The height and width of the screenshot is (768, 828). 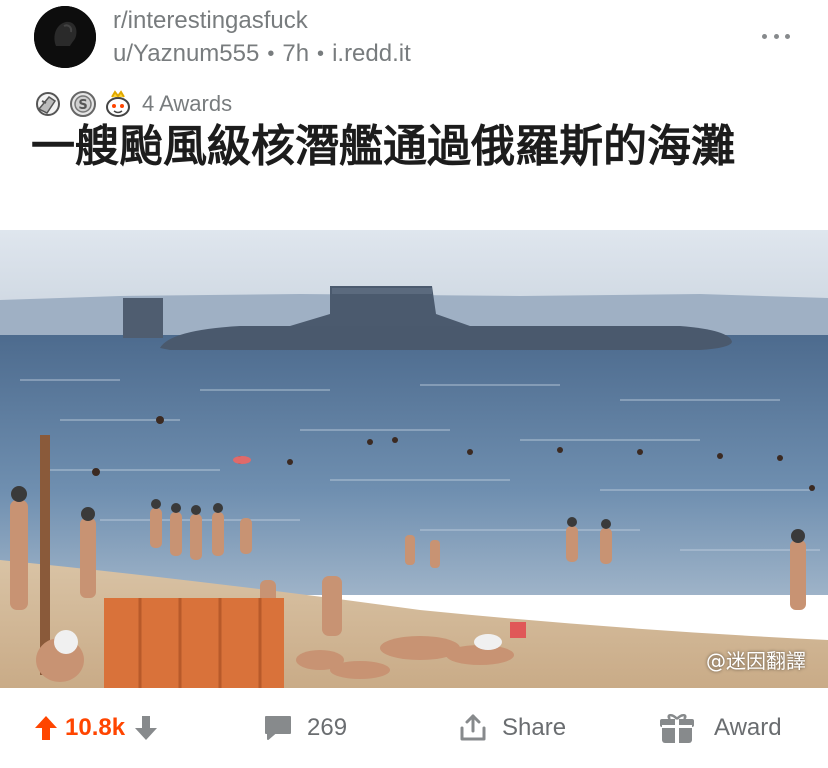 What do you see at coordinates (48, 104) in the screenshot?
I see `award-facepalm-icon` at bounding box center [48, 104].